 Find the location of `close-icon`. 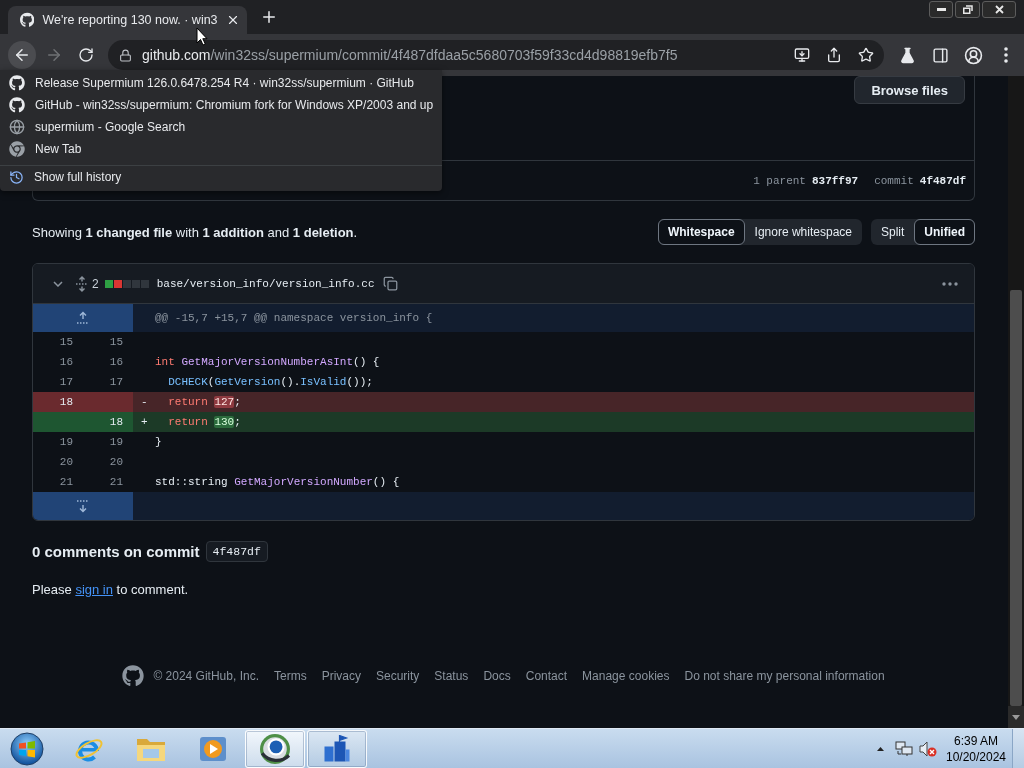

close-icon is located at coordinates (999, 9).